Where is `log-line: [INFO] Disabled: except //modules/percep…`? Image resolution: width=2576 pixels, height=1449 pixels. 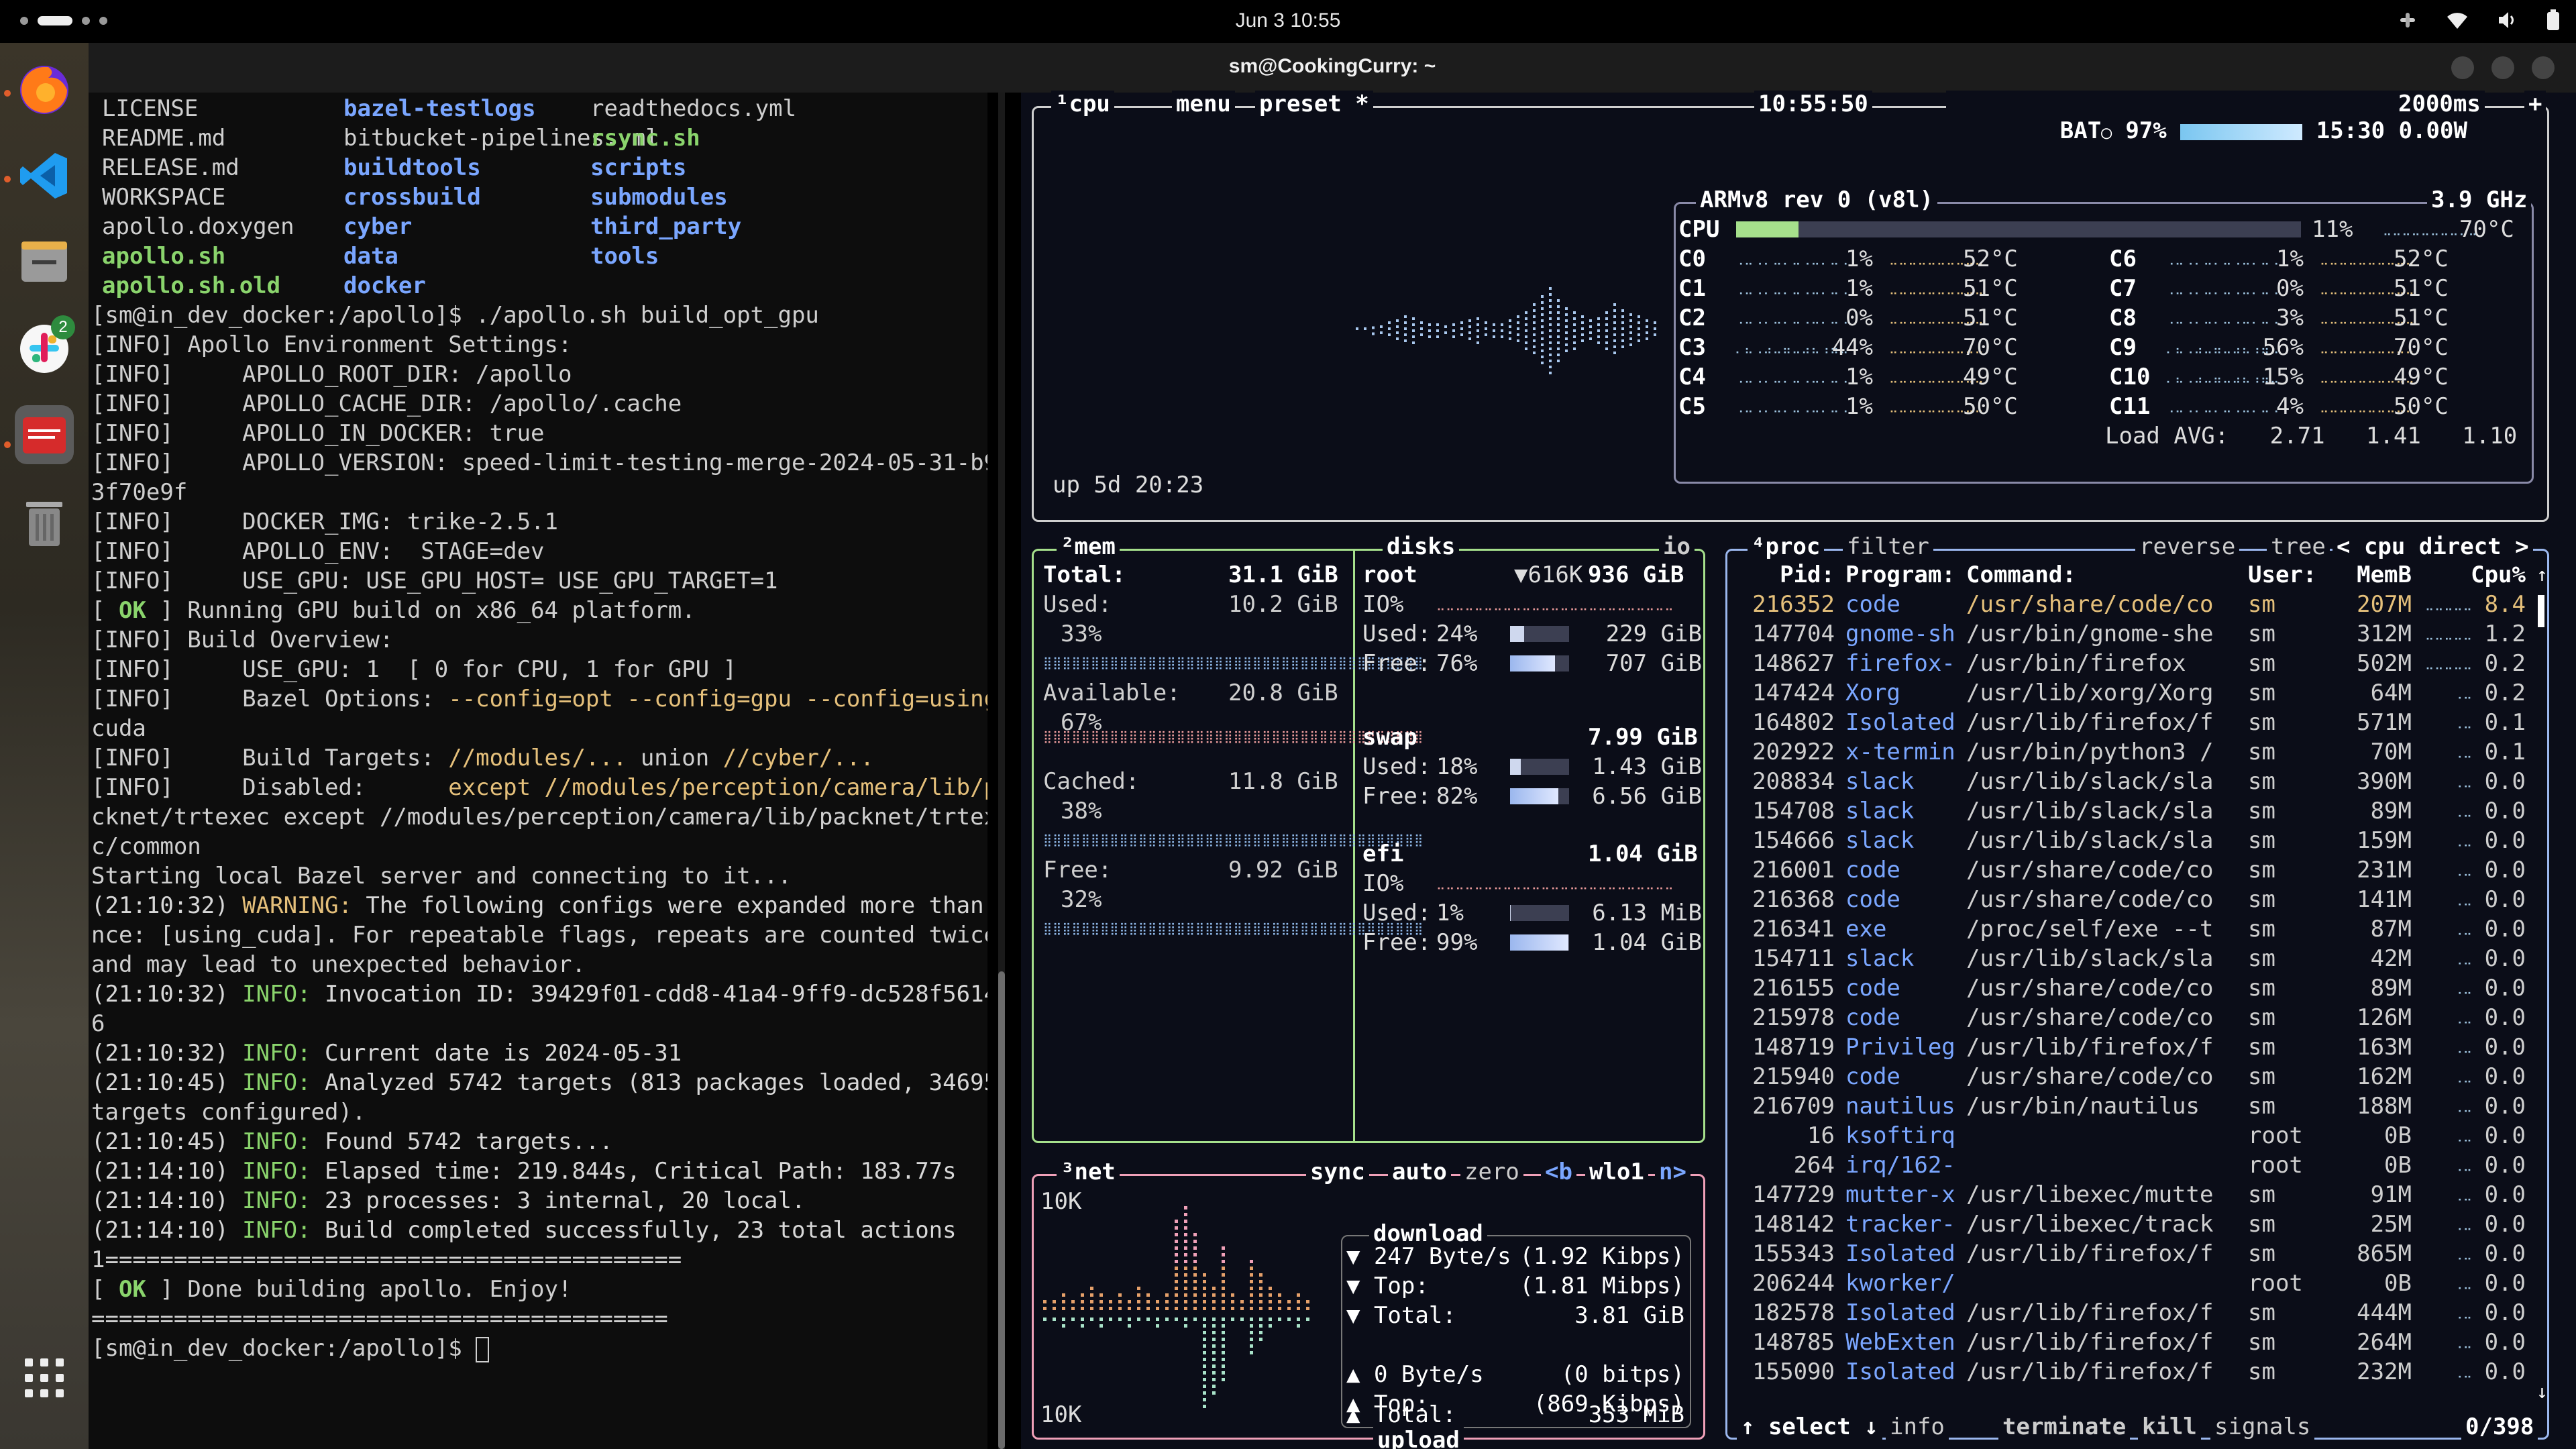 log-line: [INFO] Disabled: except //modules/percep… is located at coordinates (539, 787).